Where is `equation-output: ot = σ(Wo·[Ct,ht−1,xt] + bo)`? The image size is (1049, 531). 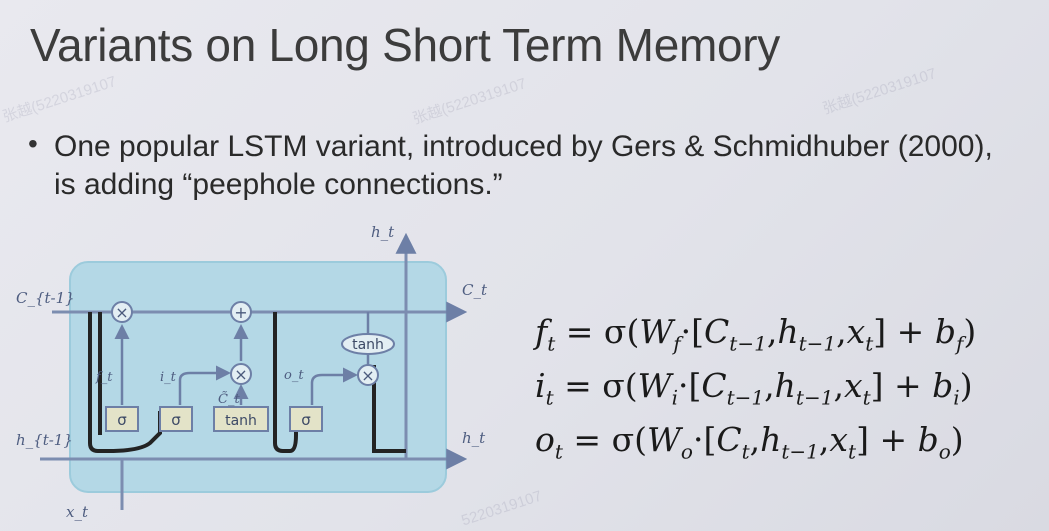 equation-output: ot = σ(Wo·[Ct,ht−1,xt] + bo) is located at coordinates (749, 442).